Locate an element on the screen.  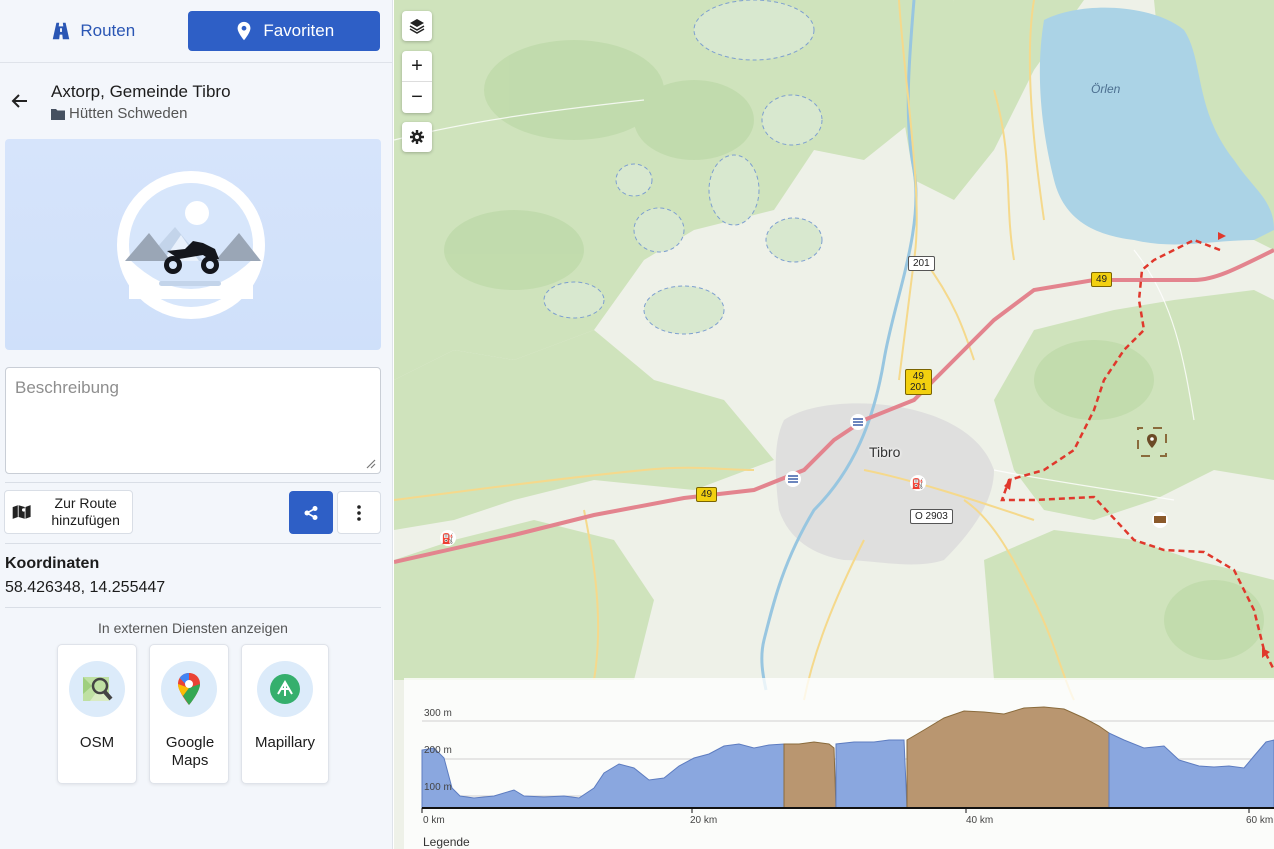
elevation-x-label: 40 km is located at coordinates (980, 820).